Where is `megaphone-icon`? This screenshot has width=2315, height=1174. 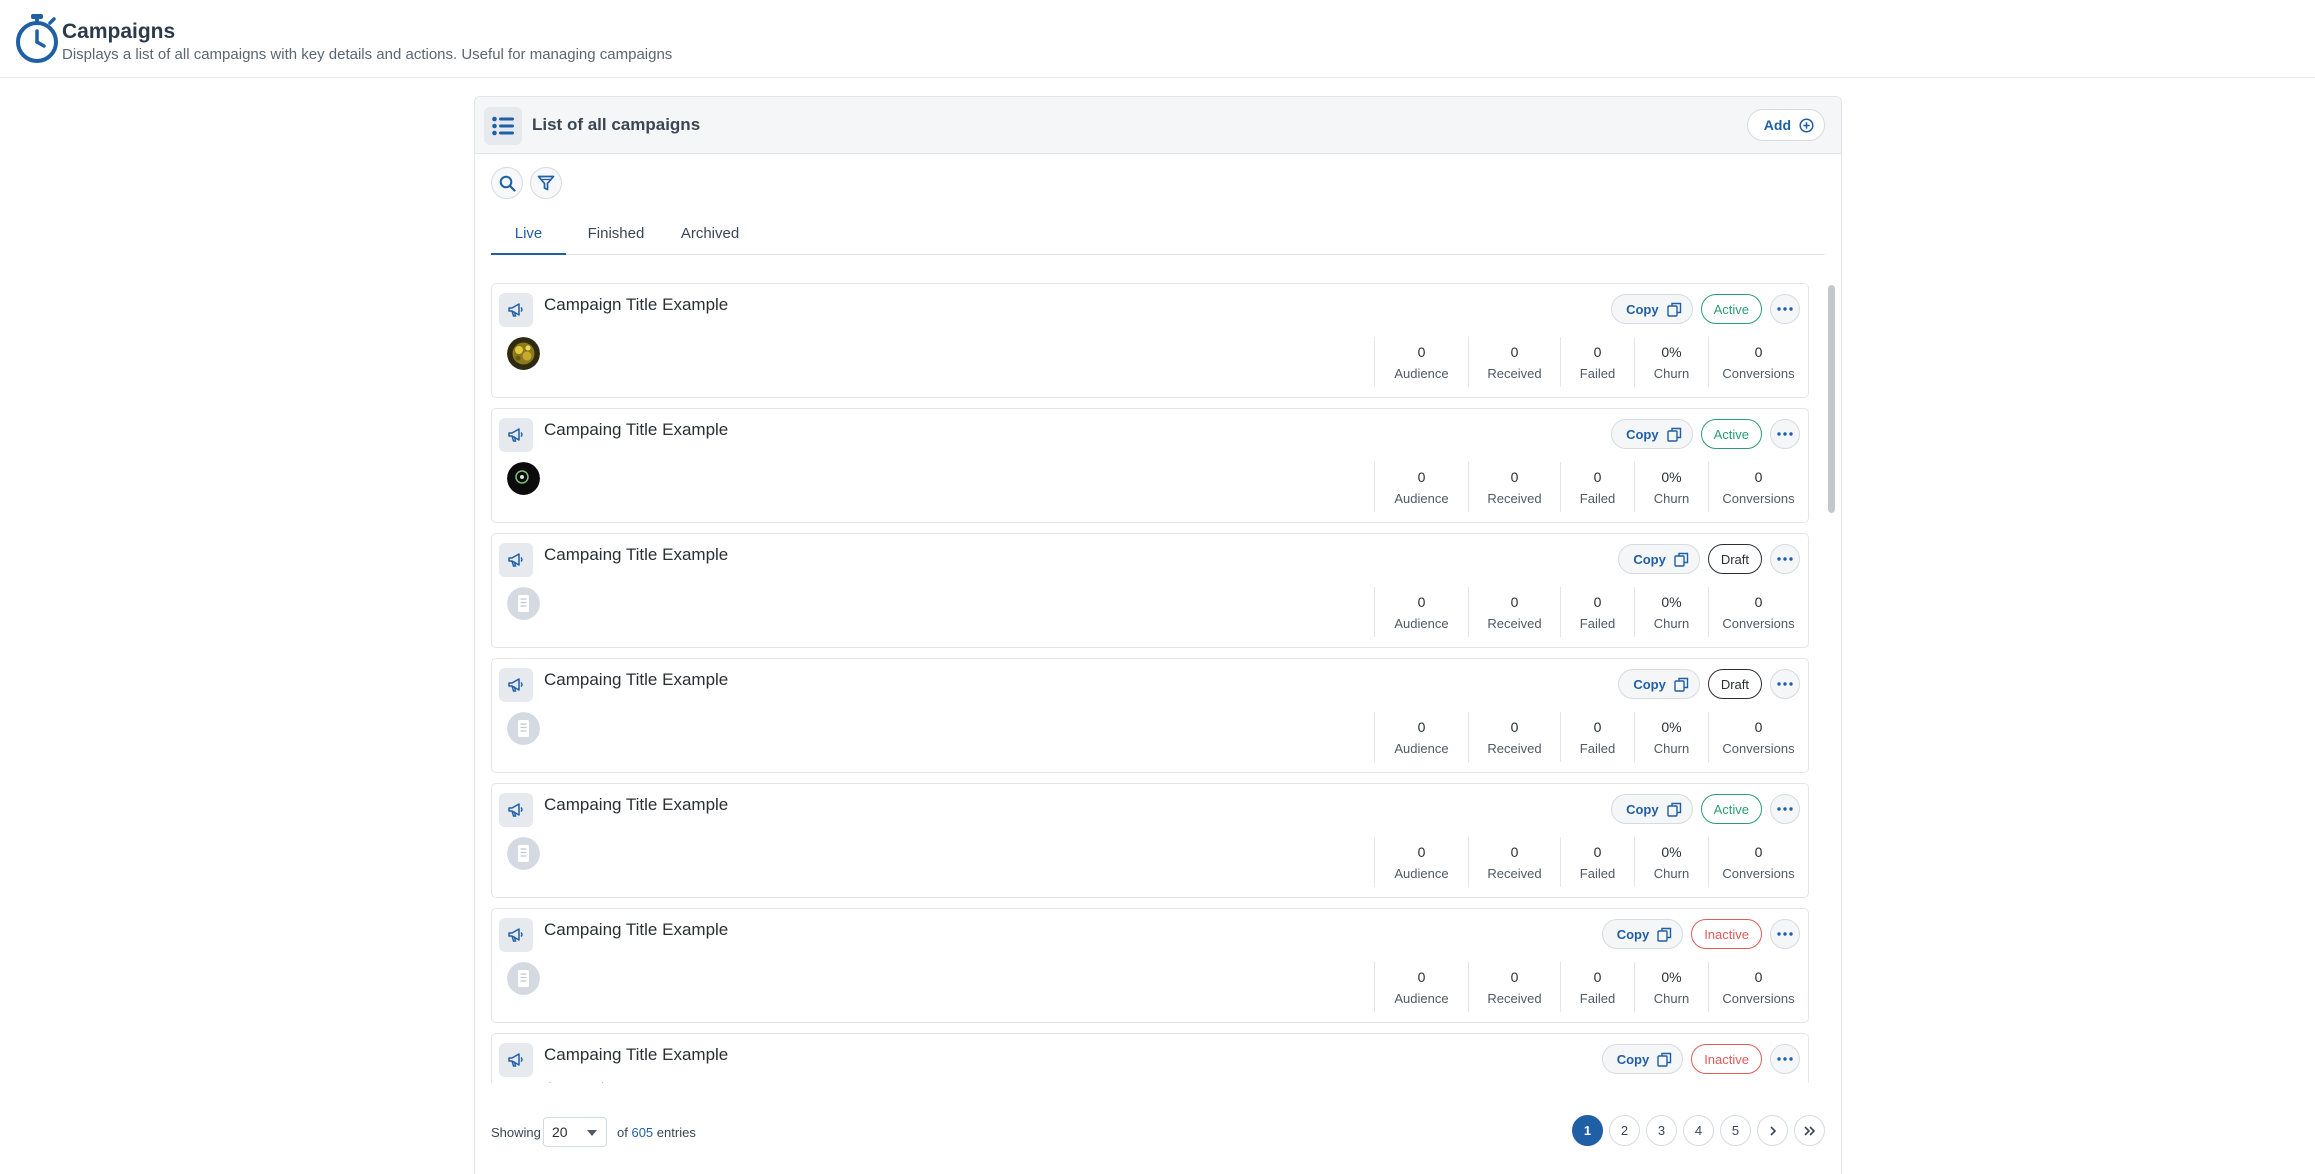 megaphone-icon is located at coordinates (515, 935).